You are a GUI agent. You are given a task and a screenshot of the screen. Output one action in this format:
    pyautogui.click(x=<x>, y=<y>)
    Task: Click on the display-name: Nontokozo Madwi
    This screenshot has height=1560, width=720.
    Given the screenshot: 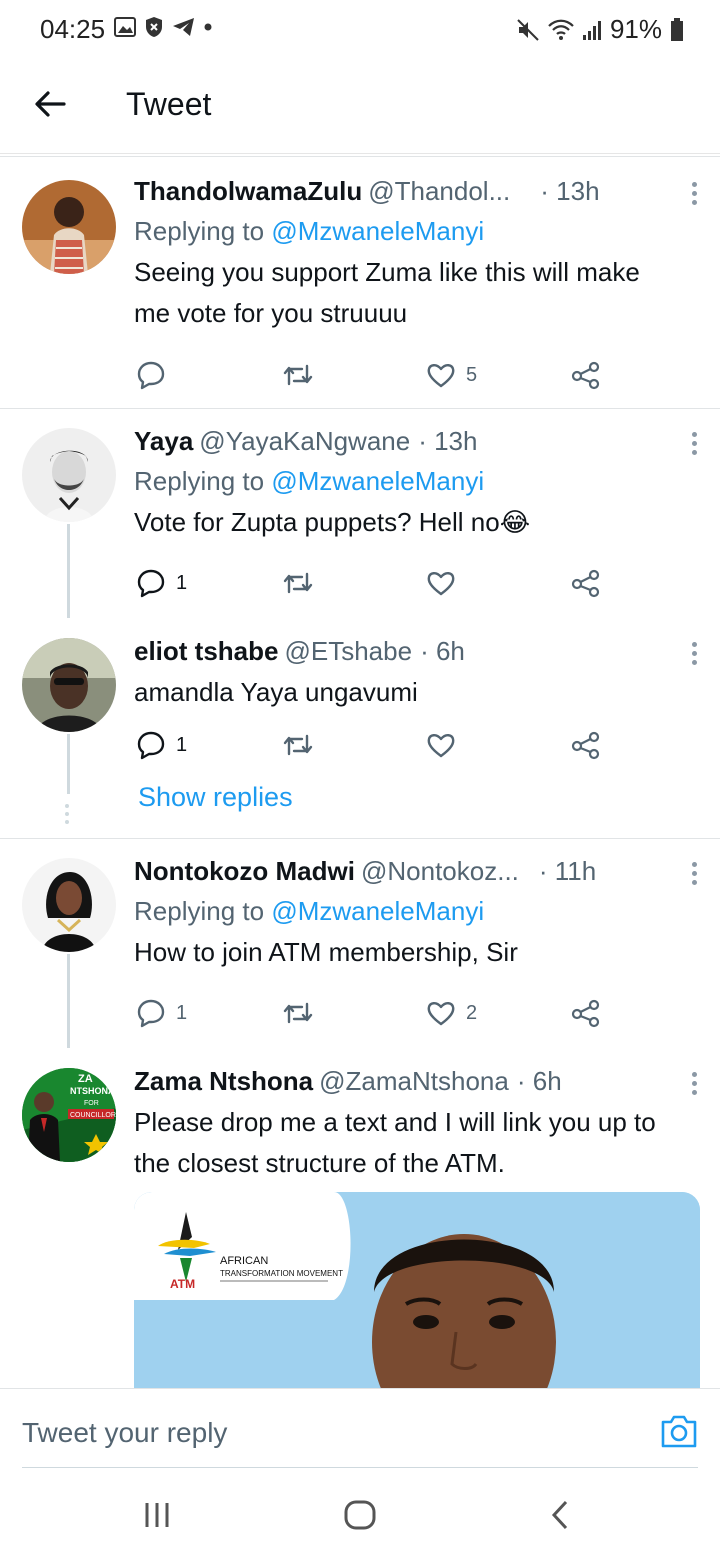 What is the action you would take?
    pyautogui.click(x=244, y=871)
    